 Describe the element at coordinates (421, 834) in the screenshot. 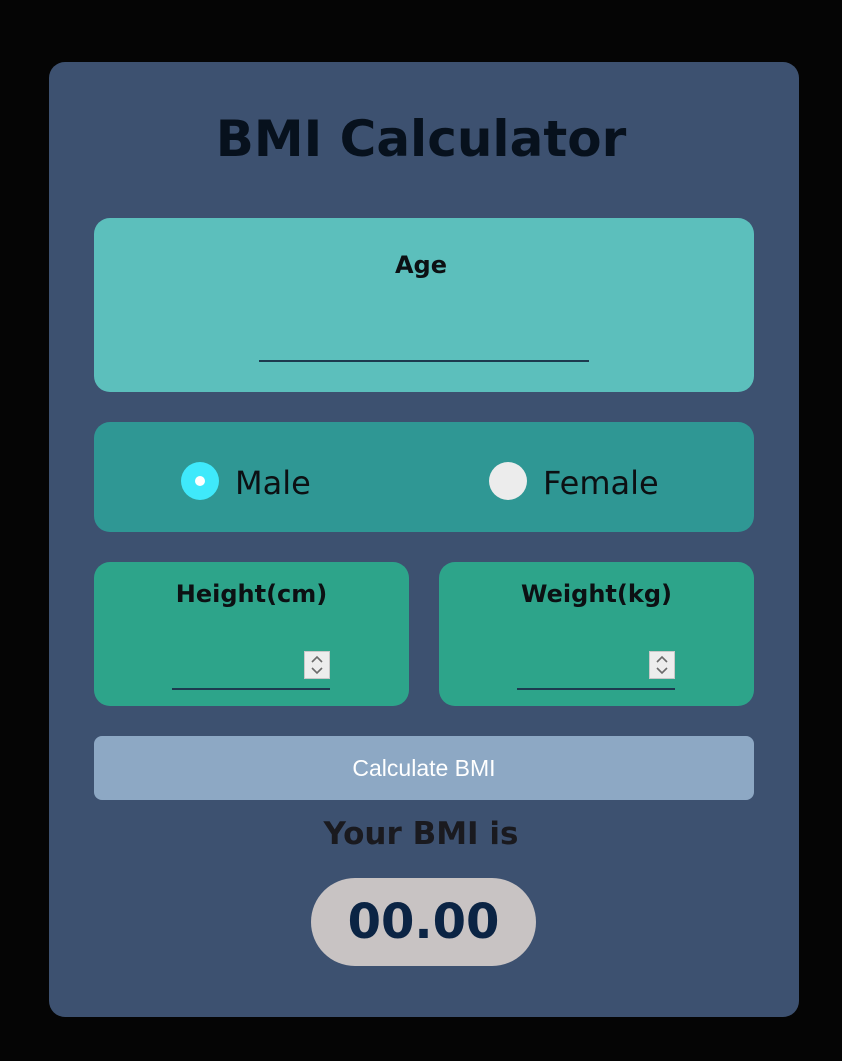

I see `result-label: Your BMI is` at that location.